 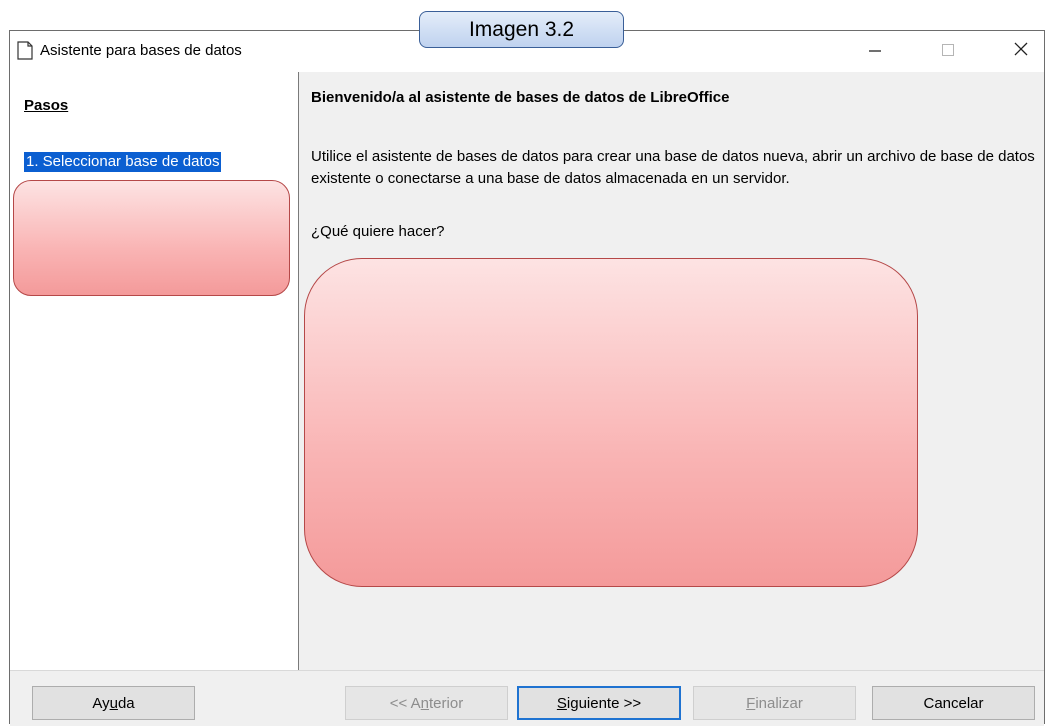 What do you see at coordinates (561, 703) in the screenshot?
I see `next-label-accel: S` at bounding box center [561, 703].